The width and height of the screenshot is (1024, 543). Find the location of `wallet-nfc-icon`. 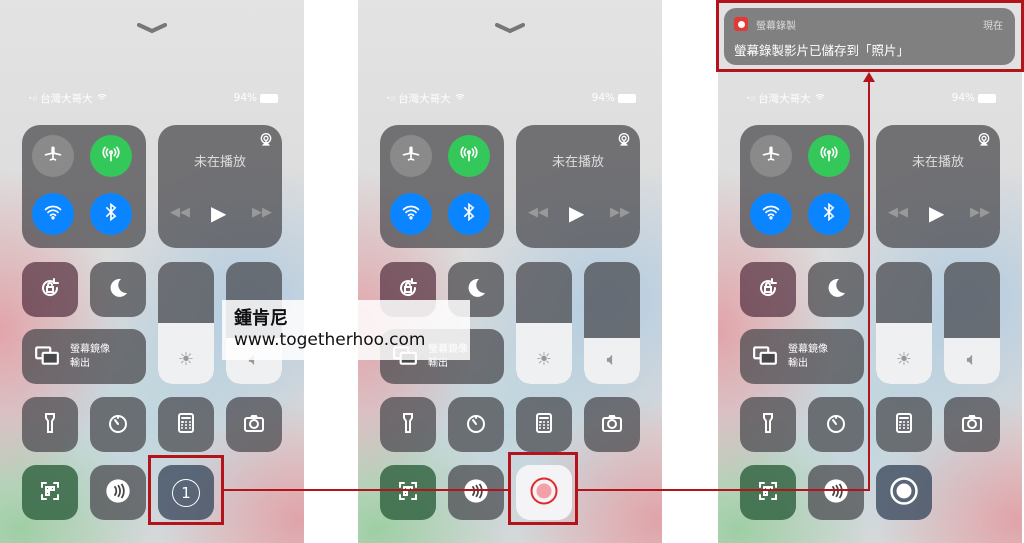

wallet-nfc-icon is located at coordinates (476, 493).